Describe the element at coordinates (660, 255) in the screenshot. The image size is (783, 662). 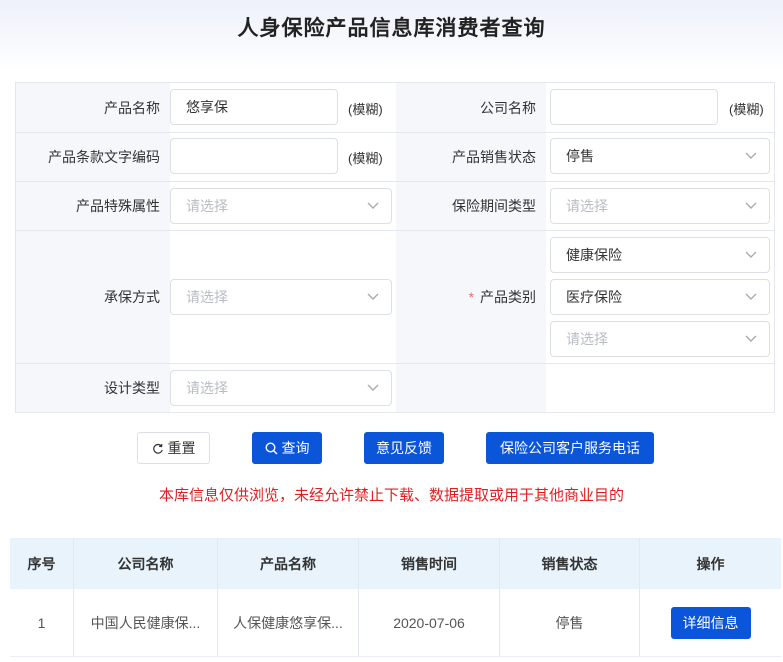
I see `category-level1-select: 健康保险` at that location.